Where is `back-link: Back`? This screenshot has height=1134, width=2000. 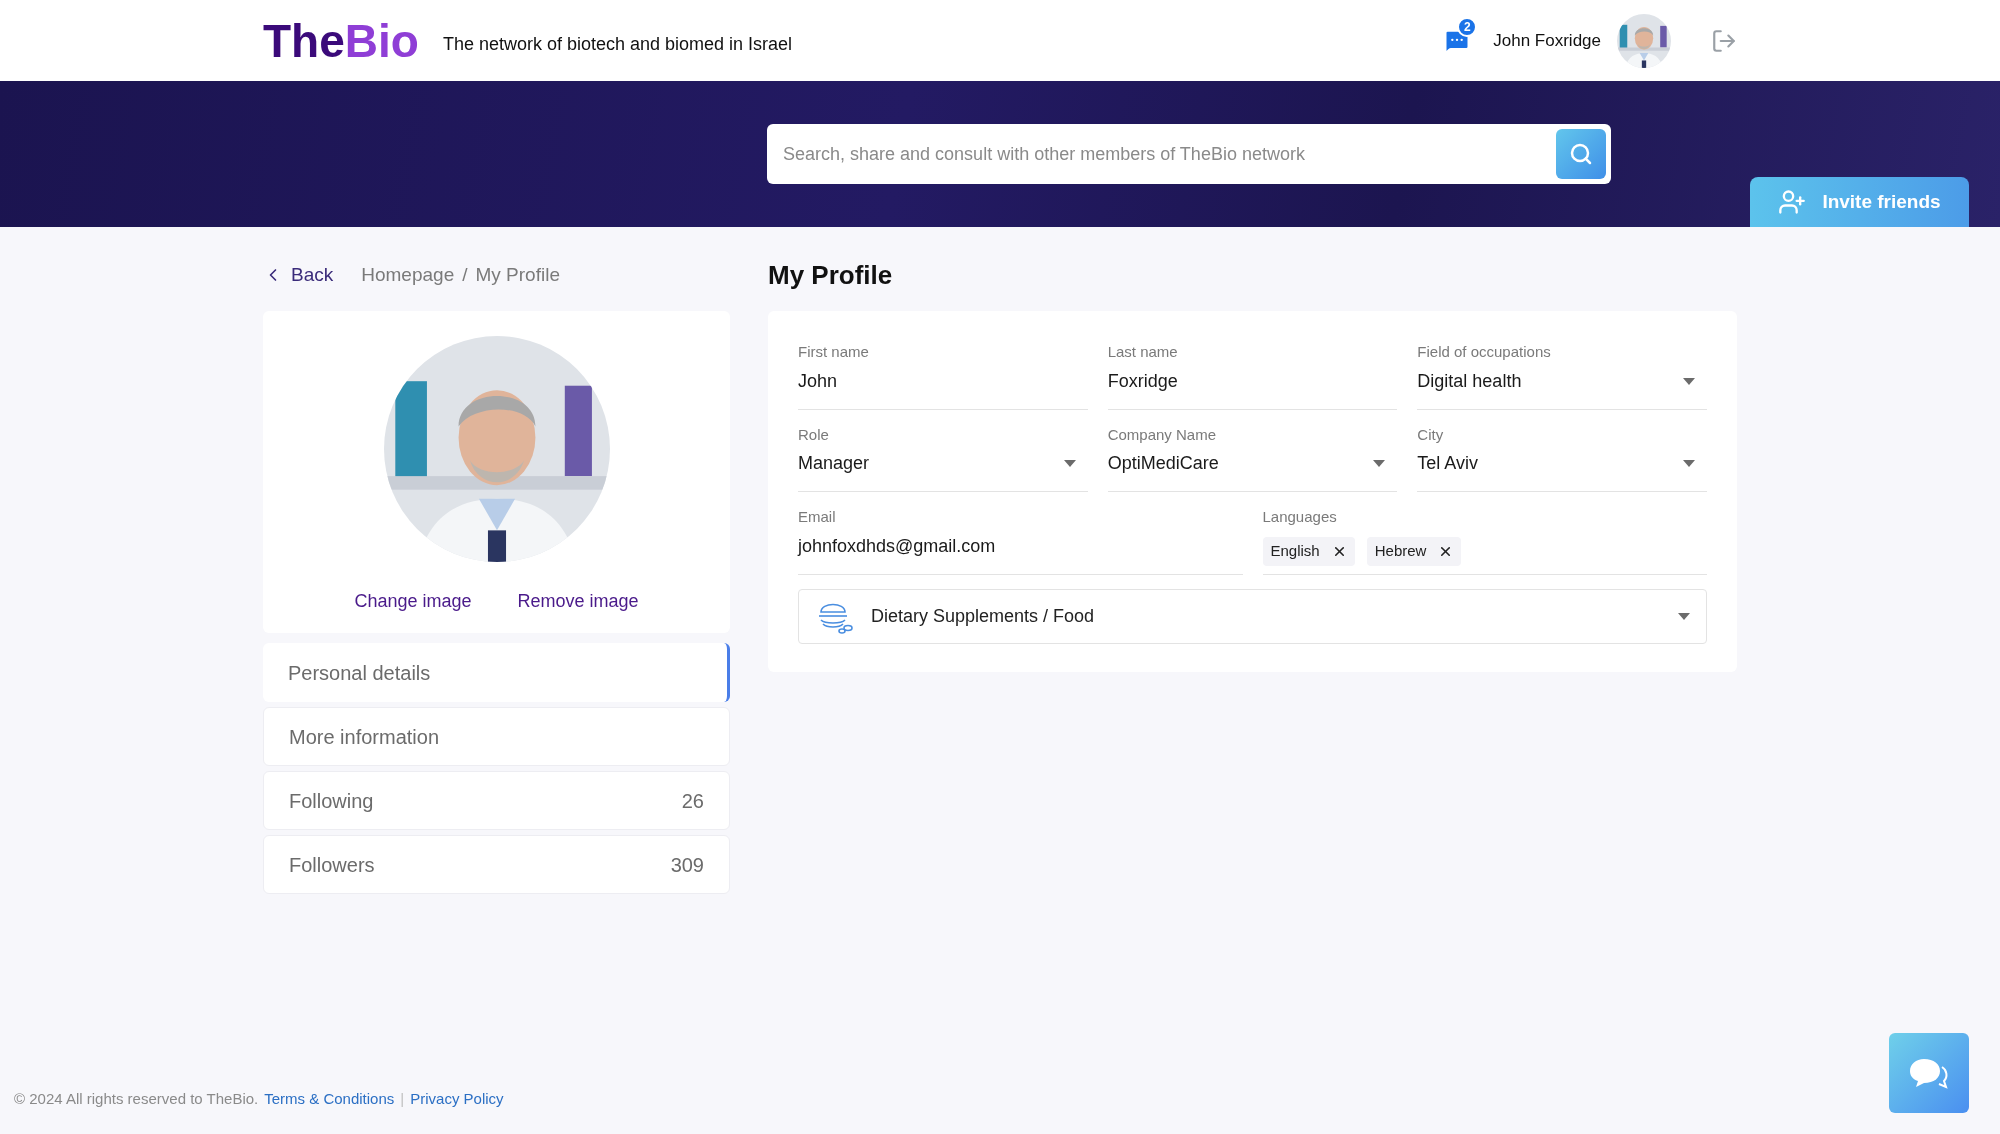
back-link: Back is located at coordinates (298, 275).